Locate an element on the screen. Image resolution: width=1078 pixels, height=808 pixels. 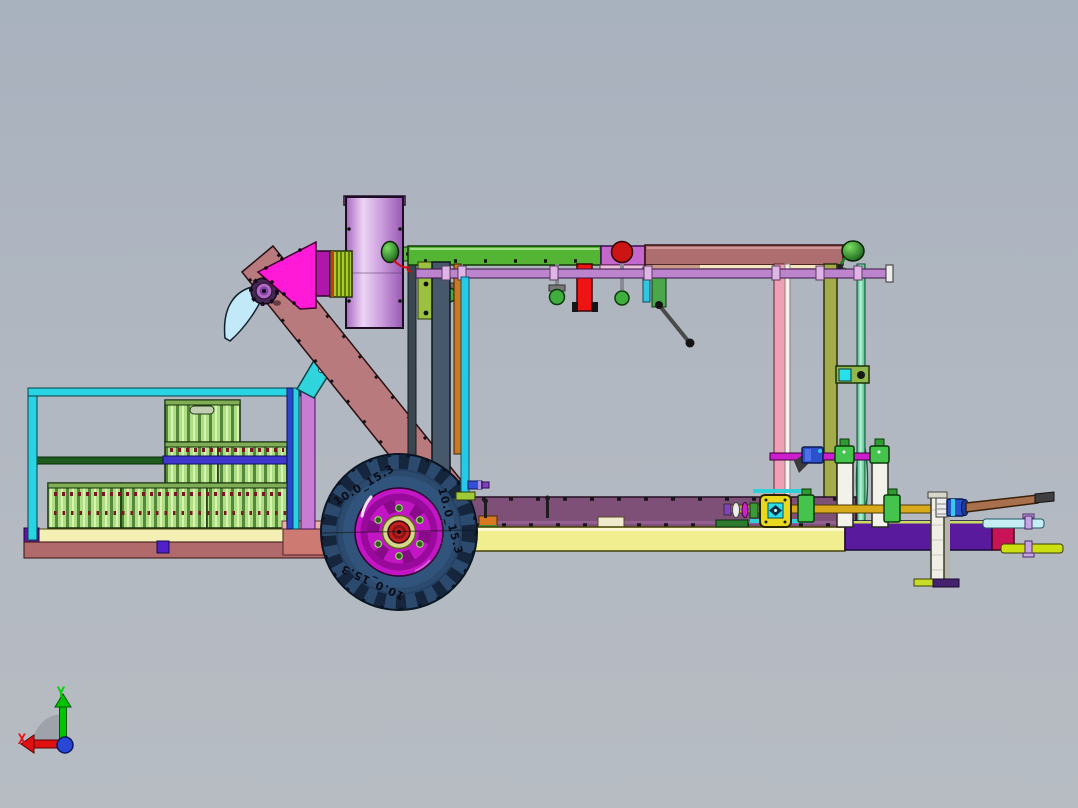
platform-deck-cream is located at coordinates (170, 535).